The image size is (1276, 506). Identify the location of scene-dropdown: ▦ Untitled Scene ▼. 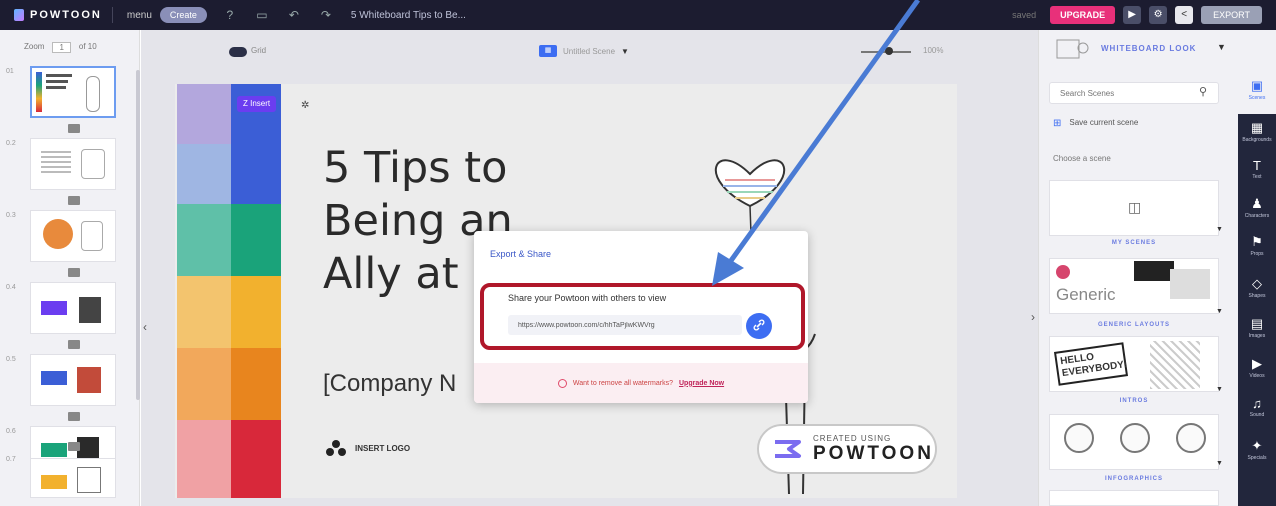
(584, 51).